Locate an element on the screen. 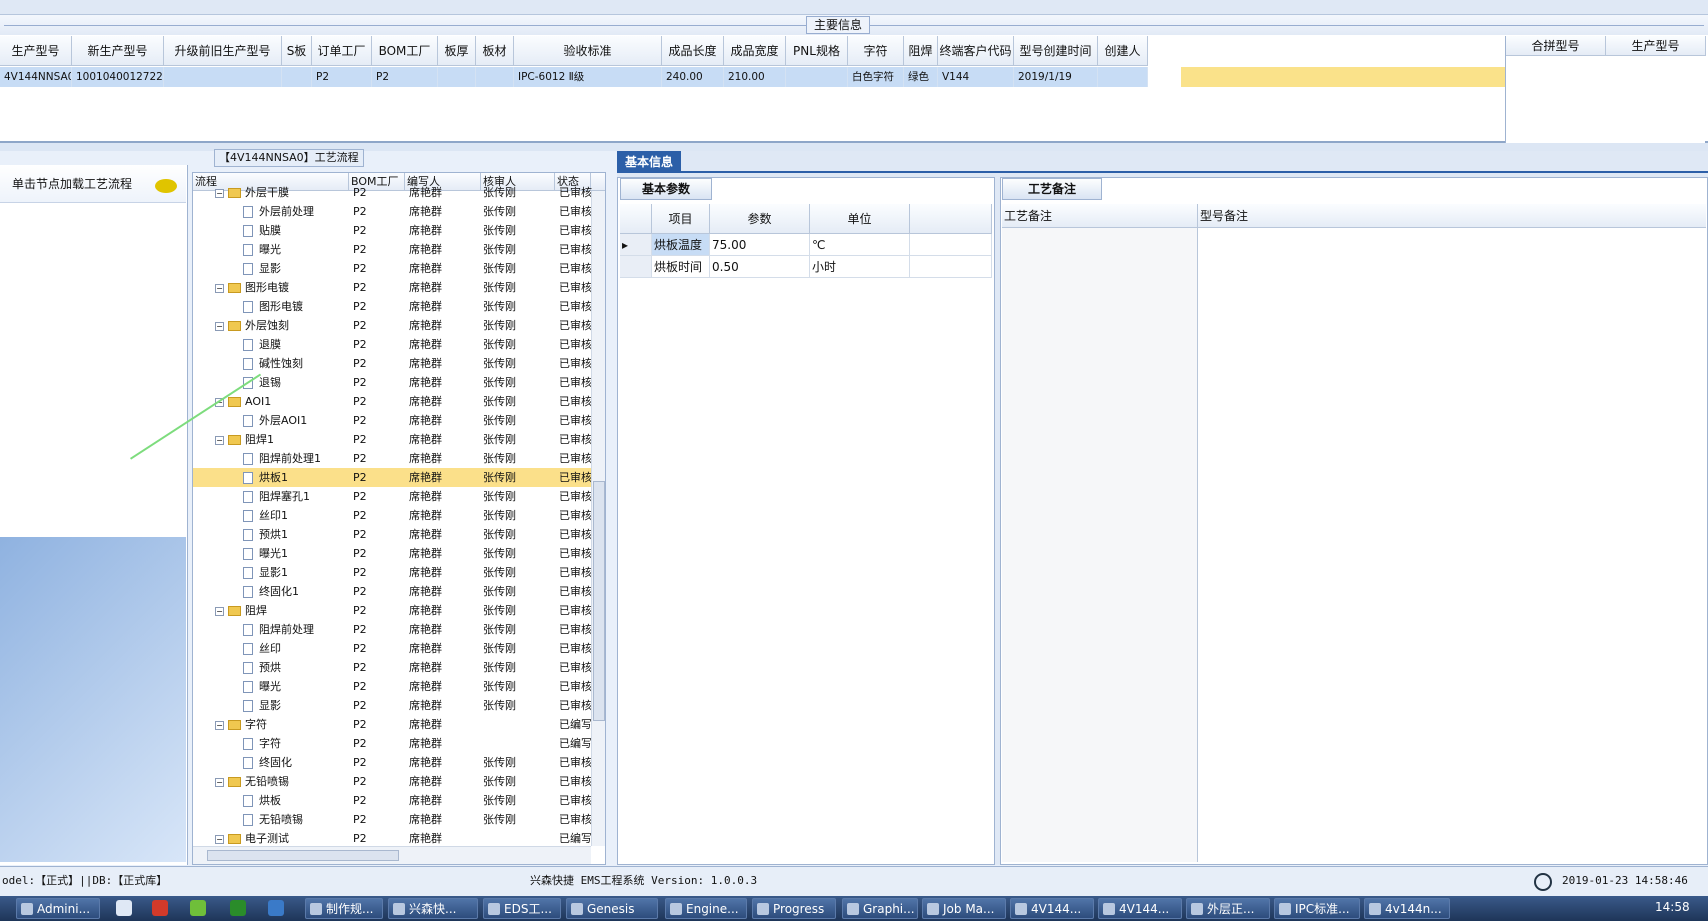 Image resolution: width=1708 pixels, height=921 pixels. tree-node: 图形电镀 is located at coordinates (271, 306).